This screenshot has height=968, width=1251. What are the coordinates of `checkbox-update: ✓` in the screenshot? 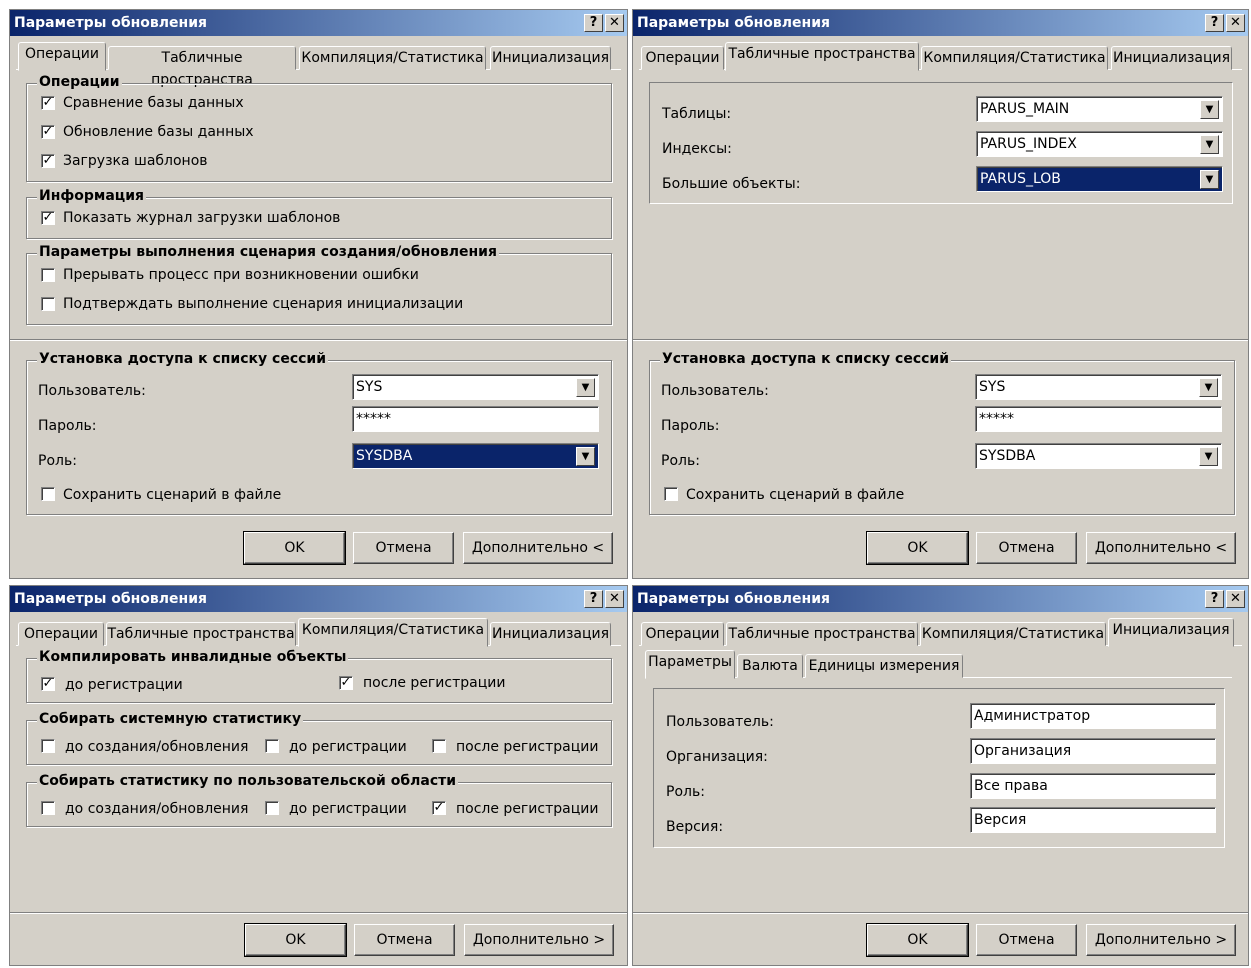 It's located at (48, 132).